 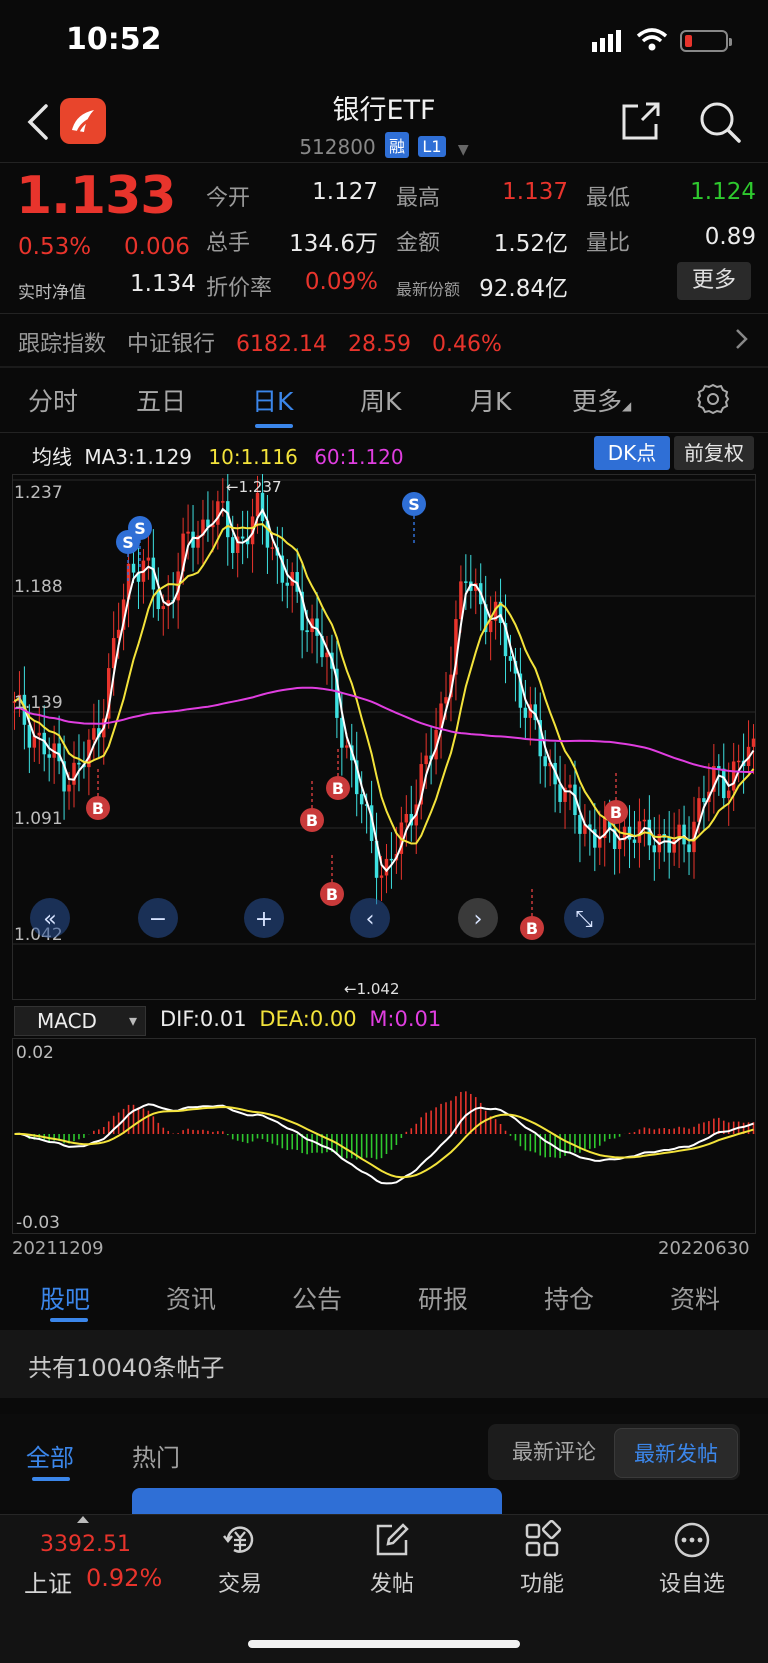 What do you see at coordinates (80, 1021) in the screenshot?
I see `indicator-select: MACD` at bounding box center [80, 1021].